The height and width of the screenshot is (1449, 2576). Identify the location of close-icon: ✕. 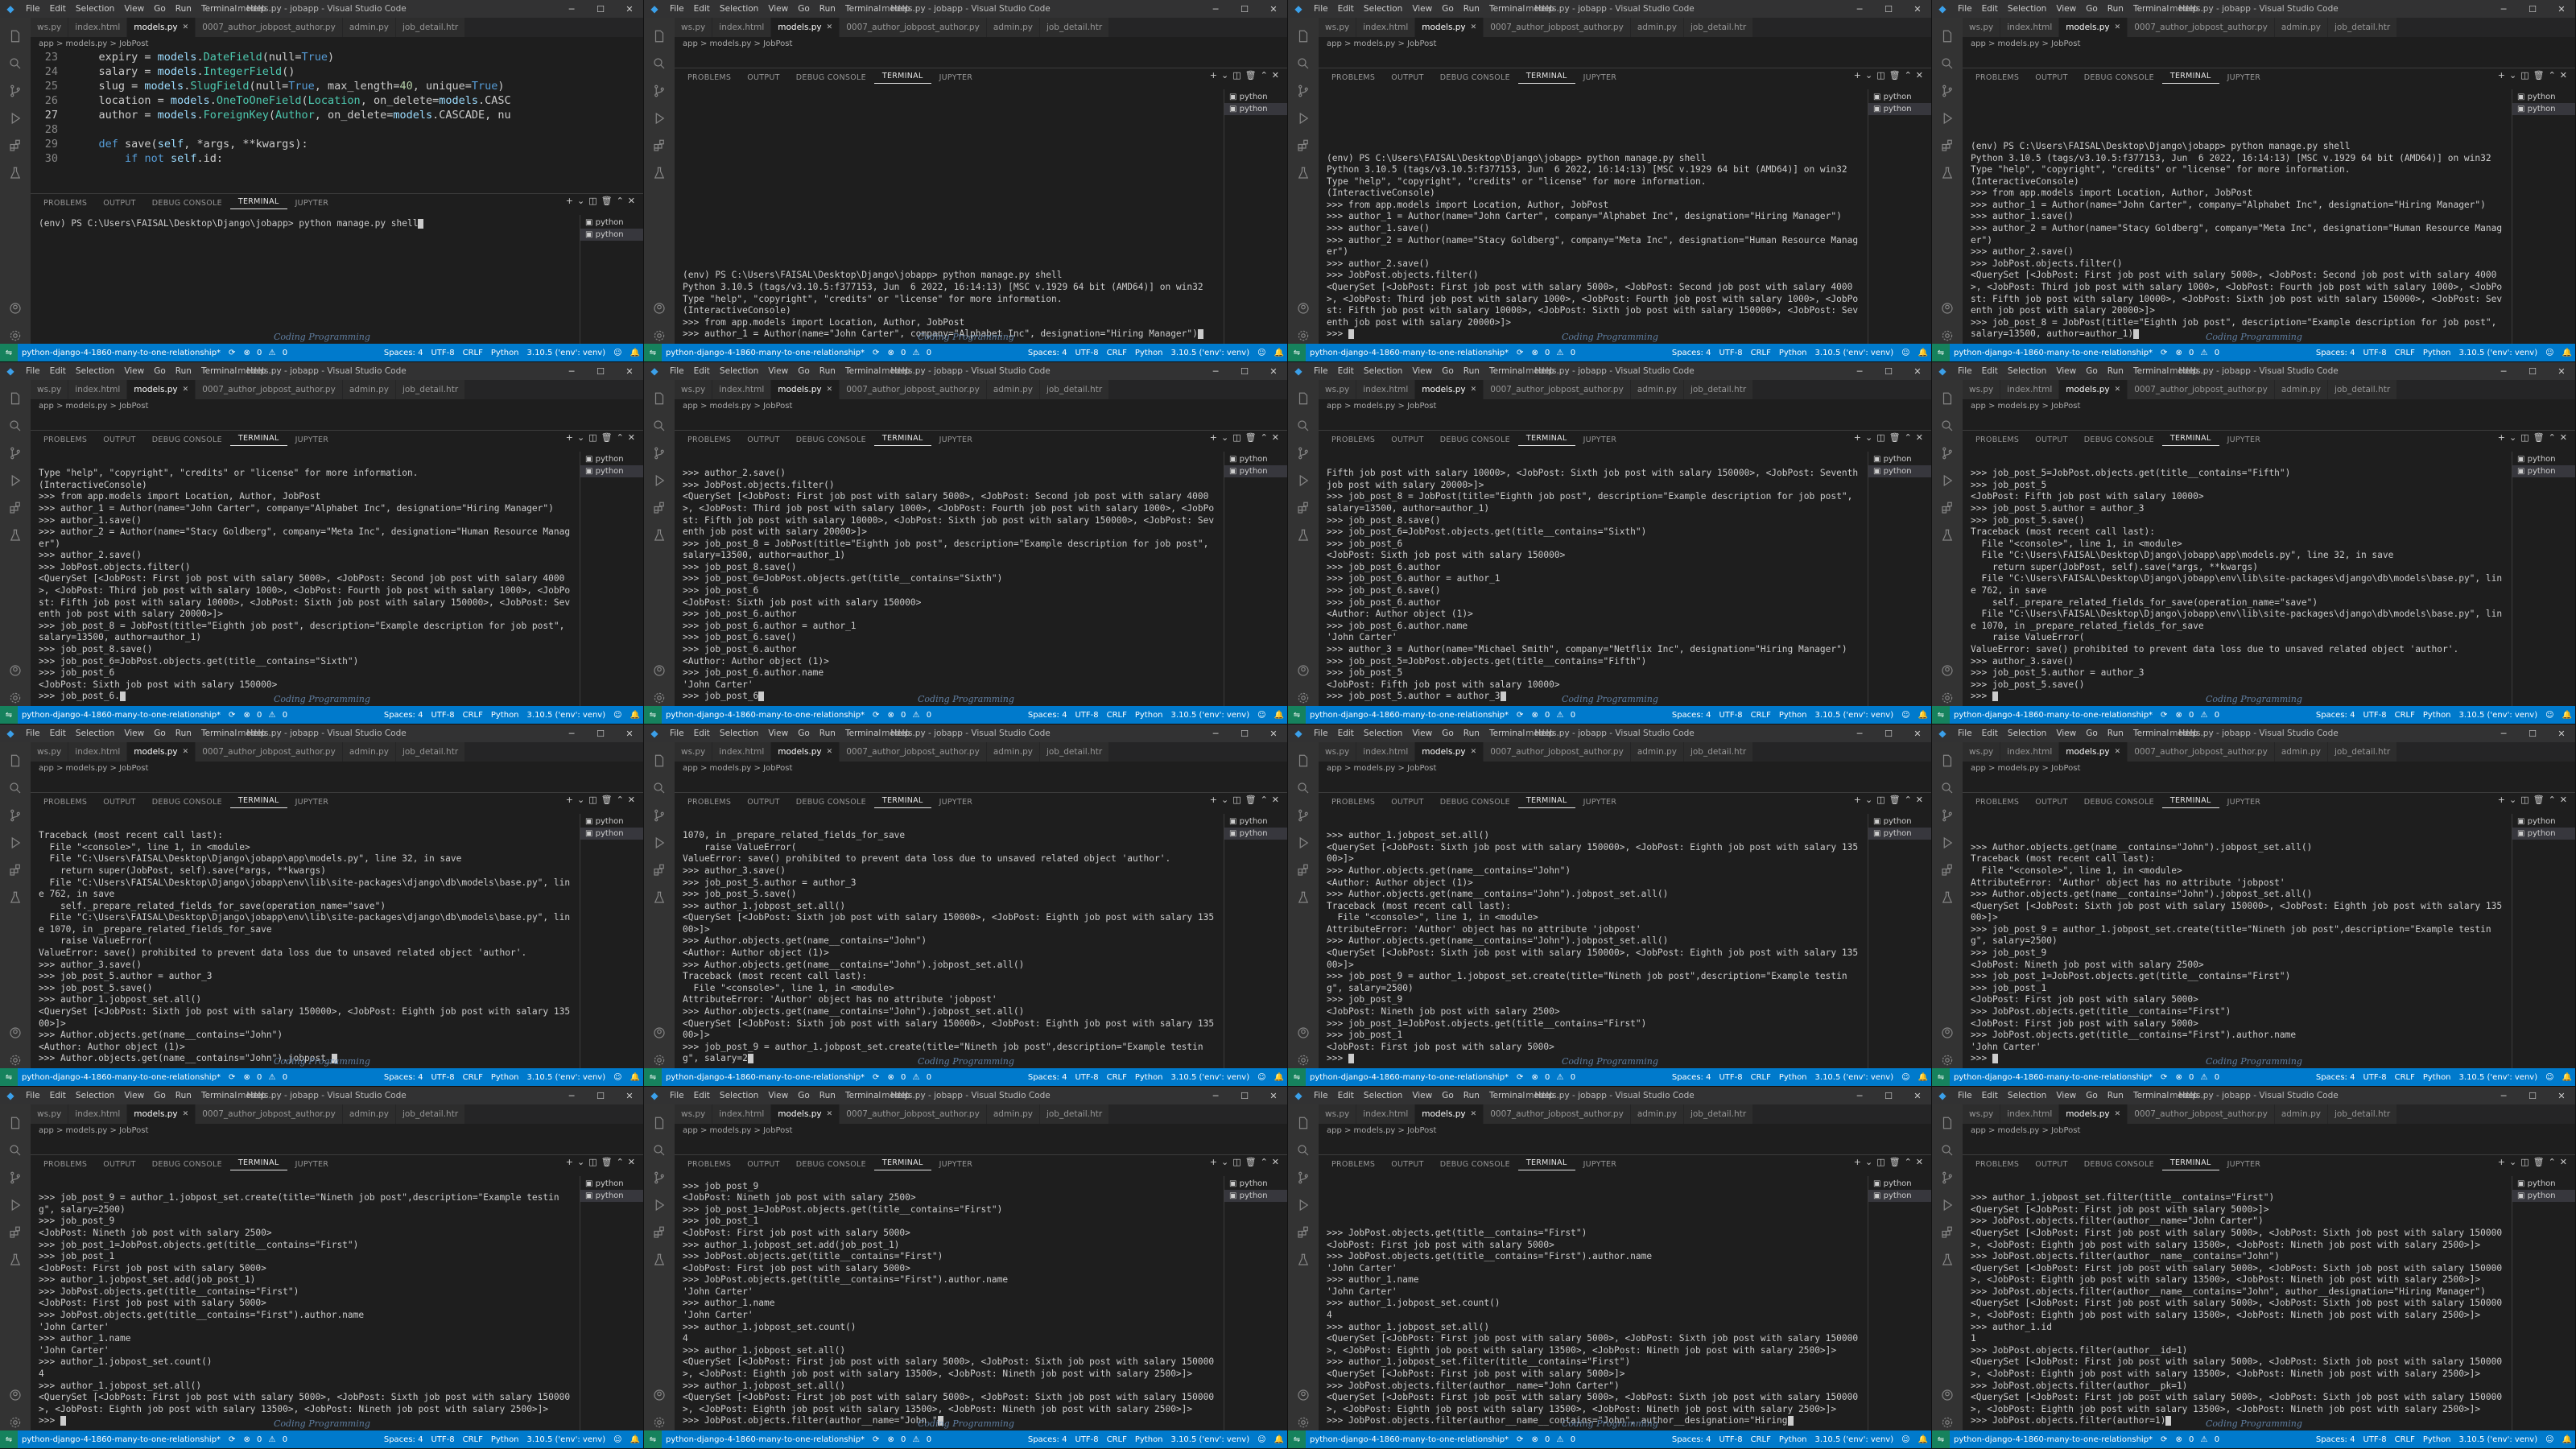
(629, 371).